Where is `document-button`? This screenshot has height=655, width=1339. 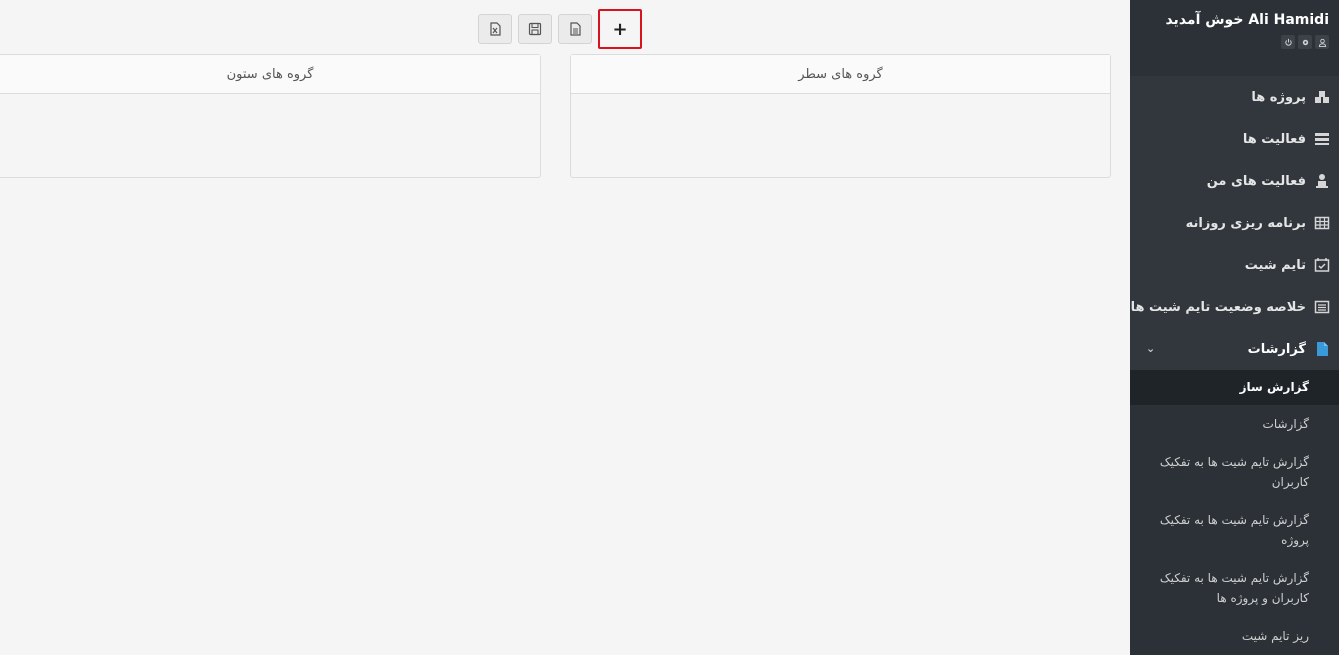 document-button is located at coordinates (575, 29).